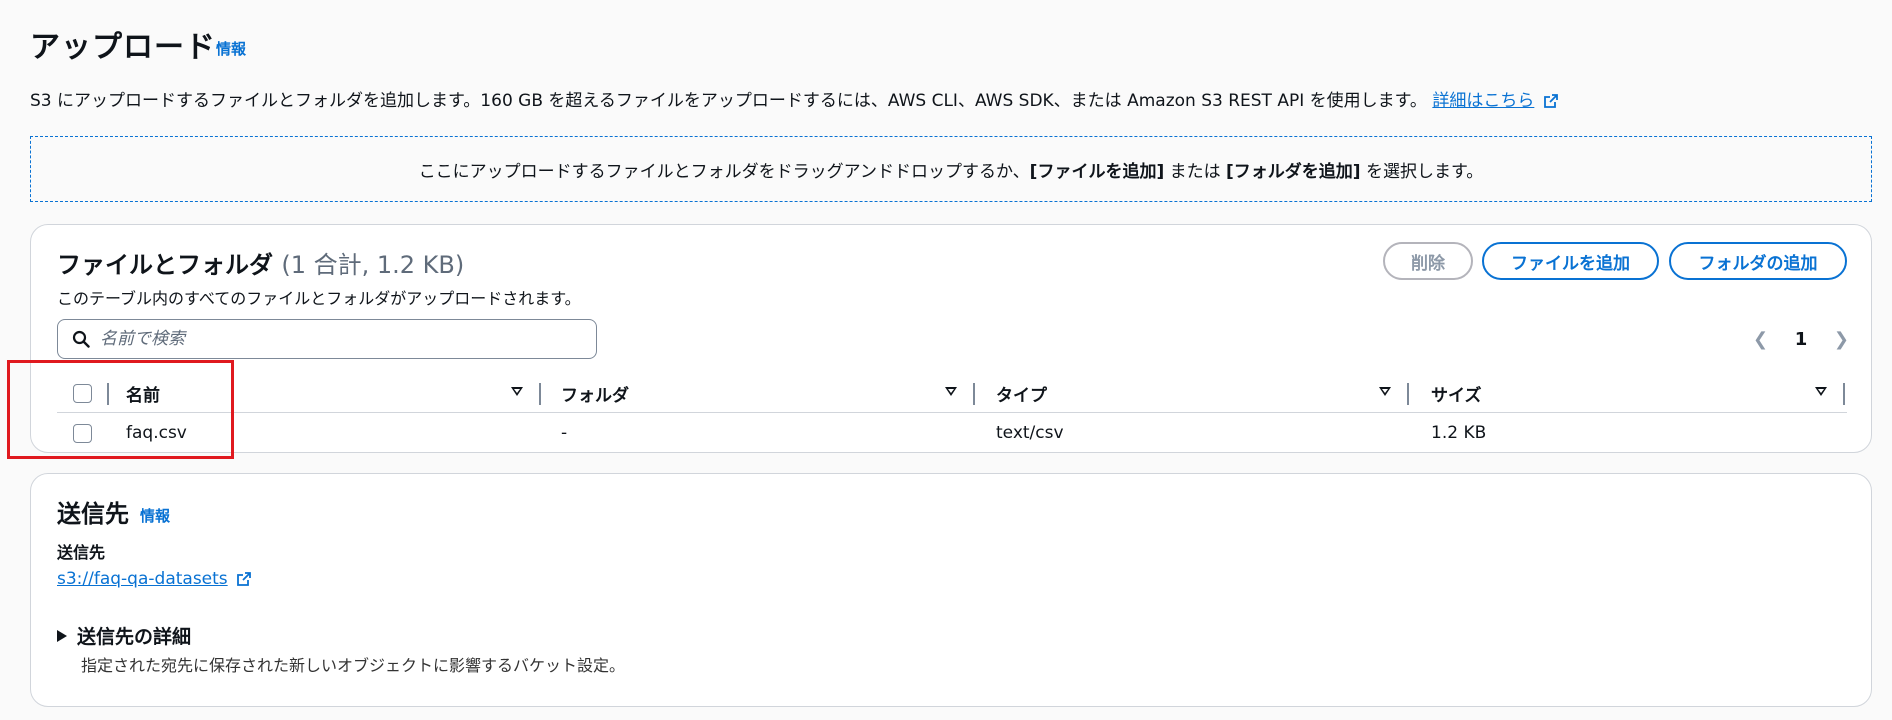 This screenshot has width=1892, height=720. Describe the element at coordinates (165, 265) in the screenshot. I see `files-title-text: ファイルとフォルダ` at that location.